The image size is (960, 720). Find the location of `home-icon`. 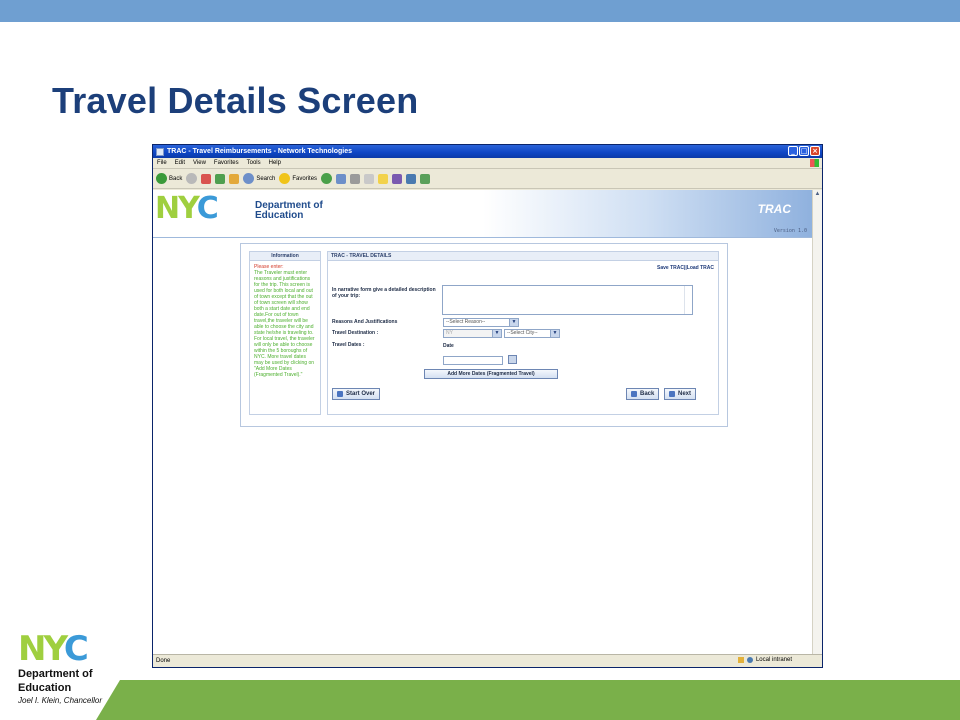

home-icon is located at coordinates (234, 178).